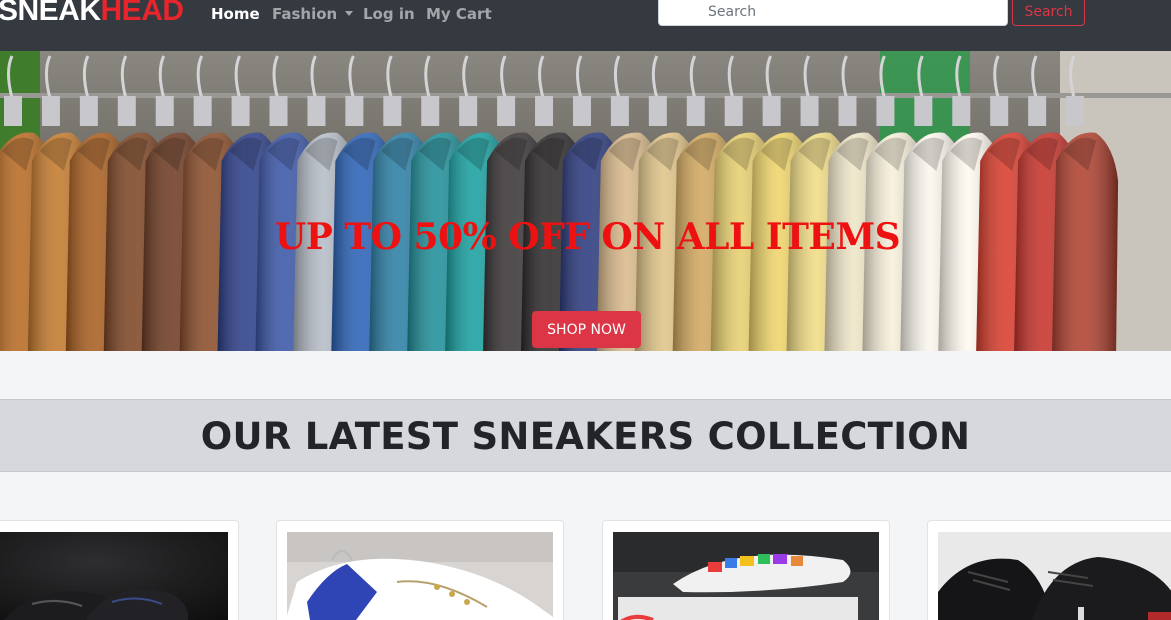  I want to click on section-banner: OUR LATEST SNEAKERS COLLECTION, so click(585, 435).